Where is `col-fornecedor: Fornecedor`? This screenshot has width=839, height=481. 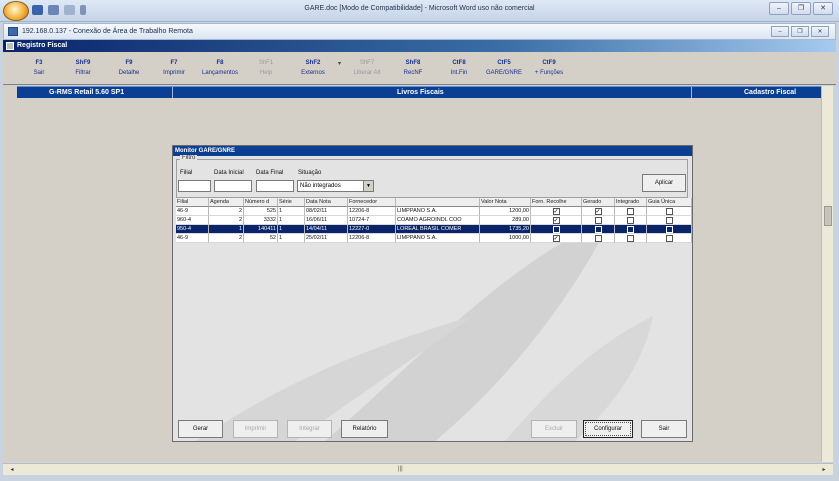
col-fornecedor: Fornecedor is located at coordinates (372, 202).